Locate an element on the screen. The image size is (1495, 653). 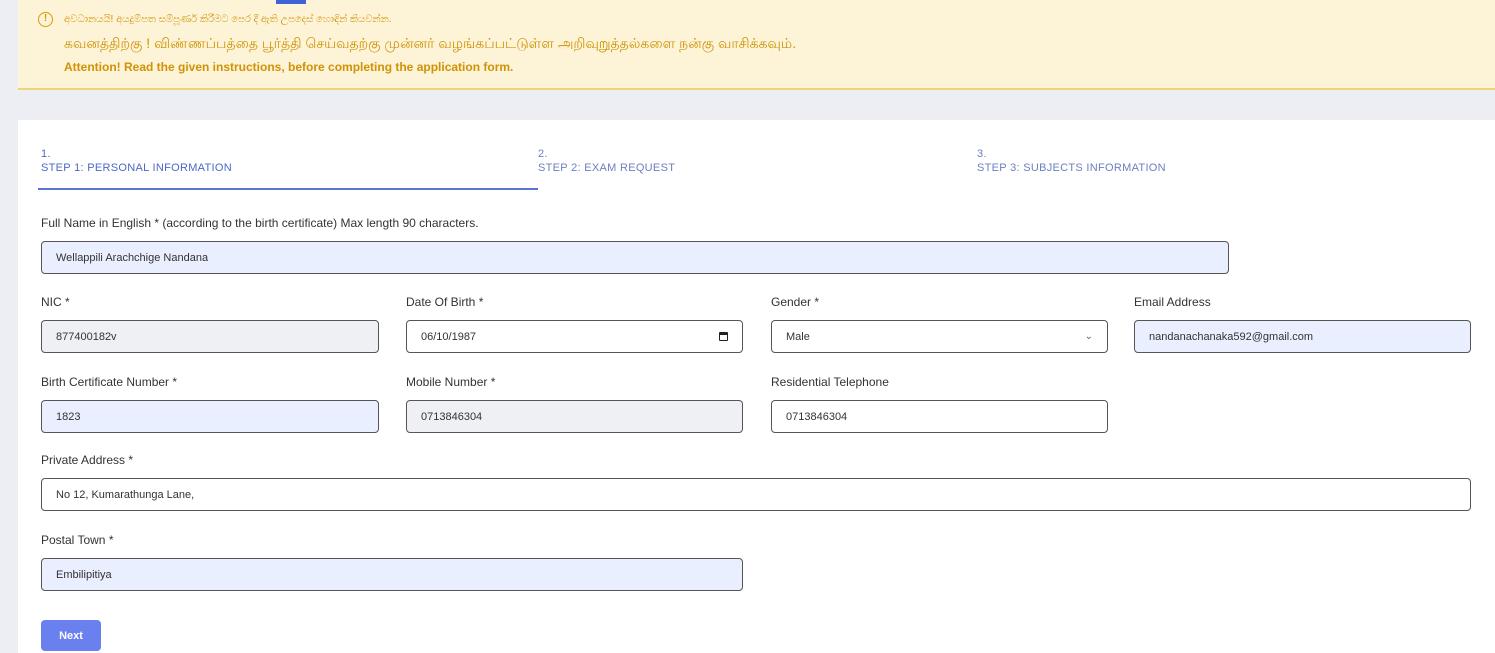
gender-value: Male is located at coordinates (798, 336).